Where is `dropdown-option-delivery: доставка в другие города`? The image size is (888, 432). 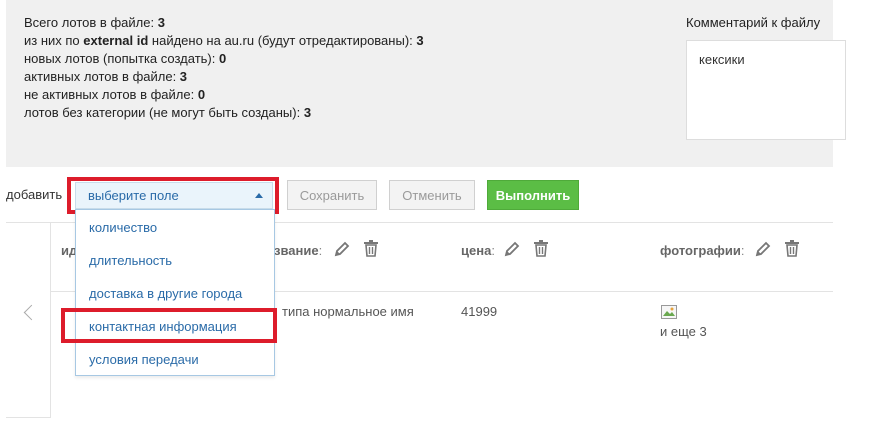 dropdown-option-delivery: доставка в другие города is located at coordinates (175, 292).